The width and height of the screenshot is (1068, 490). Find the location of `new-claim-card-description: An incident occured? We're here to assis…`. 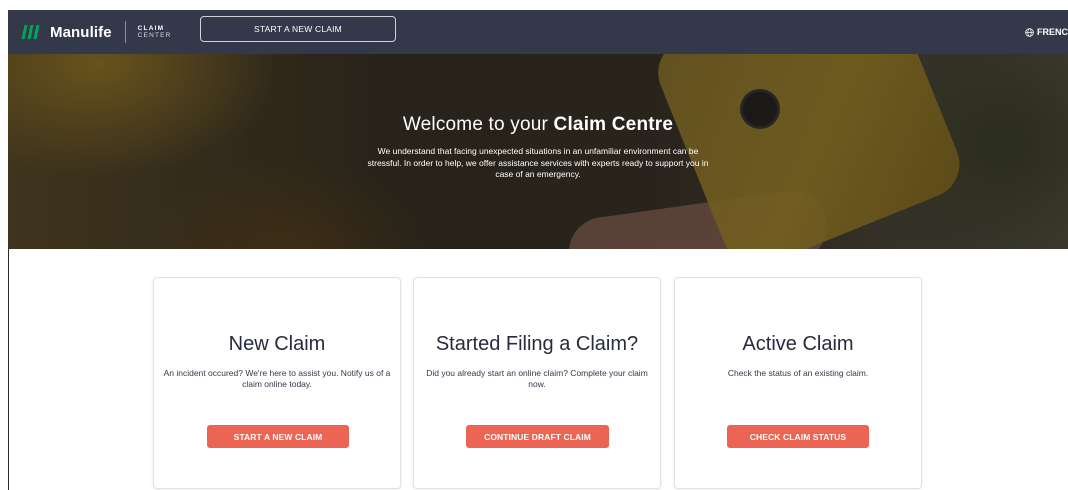

new-claim-card-description: An incident occured? We're here to assis… is located at coordinates (277, 378).